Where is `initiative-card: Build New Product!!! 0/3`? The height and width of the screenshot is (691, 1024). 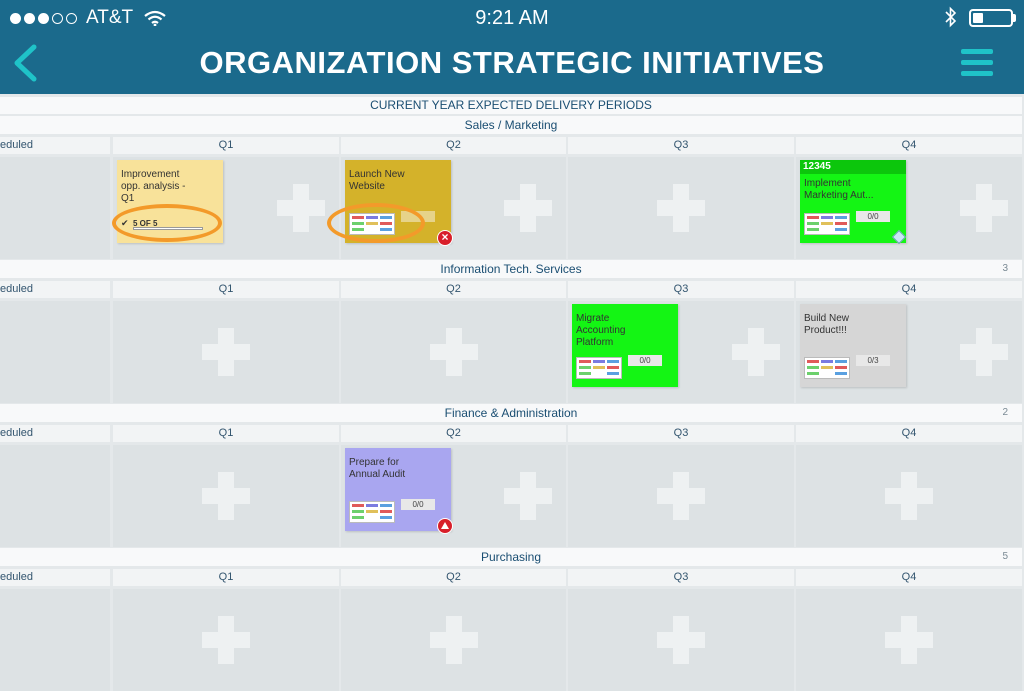 initiative-card: Build New Product!!! 0/3 is located at coordinates (853, 345).